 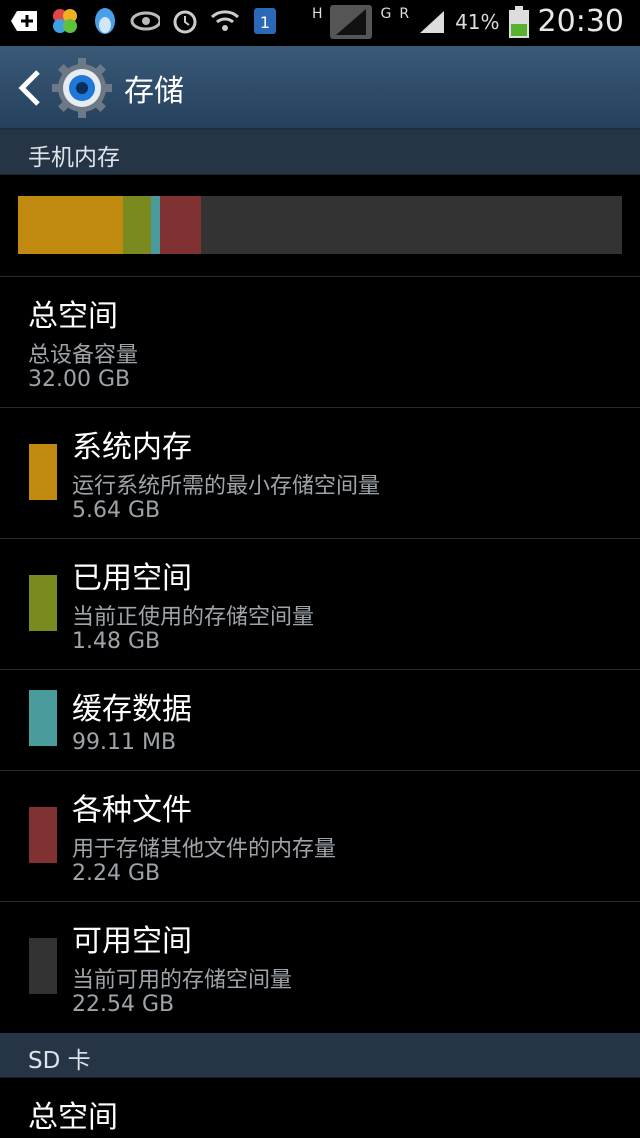 What do you see at coordinates (132, 578) in the screenshot?
I see `row-title: 已用空间` at bounding box center [132, 578].